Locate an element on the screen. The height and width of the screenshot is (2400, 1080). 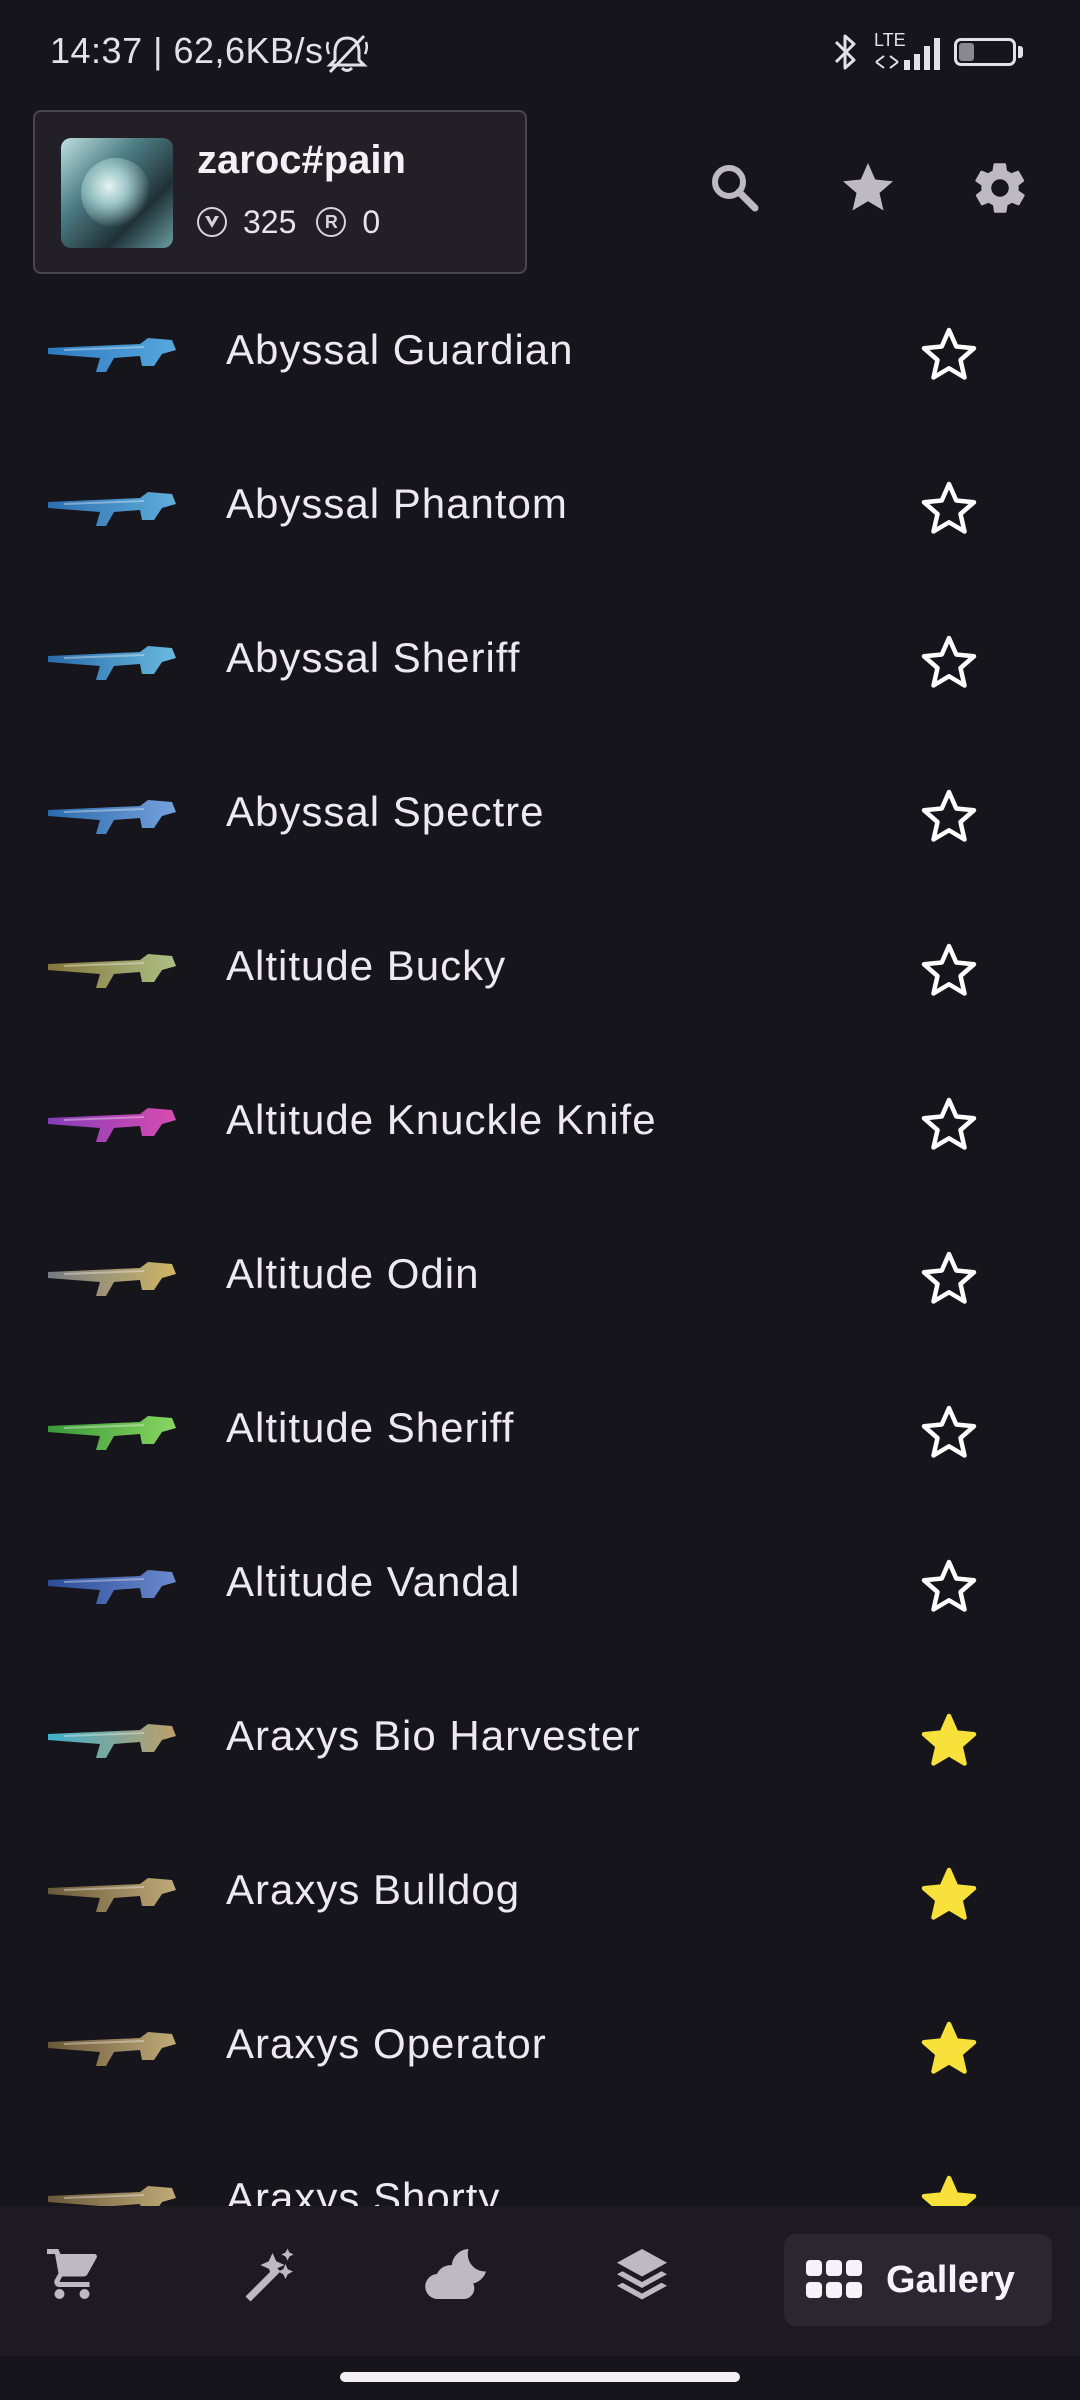
list-item: Abyssal Spectre is located at coordinates (540, 827).